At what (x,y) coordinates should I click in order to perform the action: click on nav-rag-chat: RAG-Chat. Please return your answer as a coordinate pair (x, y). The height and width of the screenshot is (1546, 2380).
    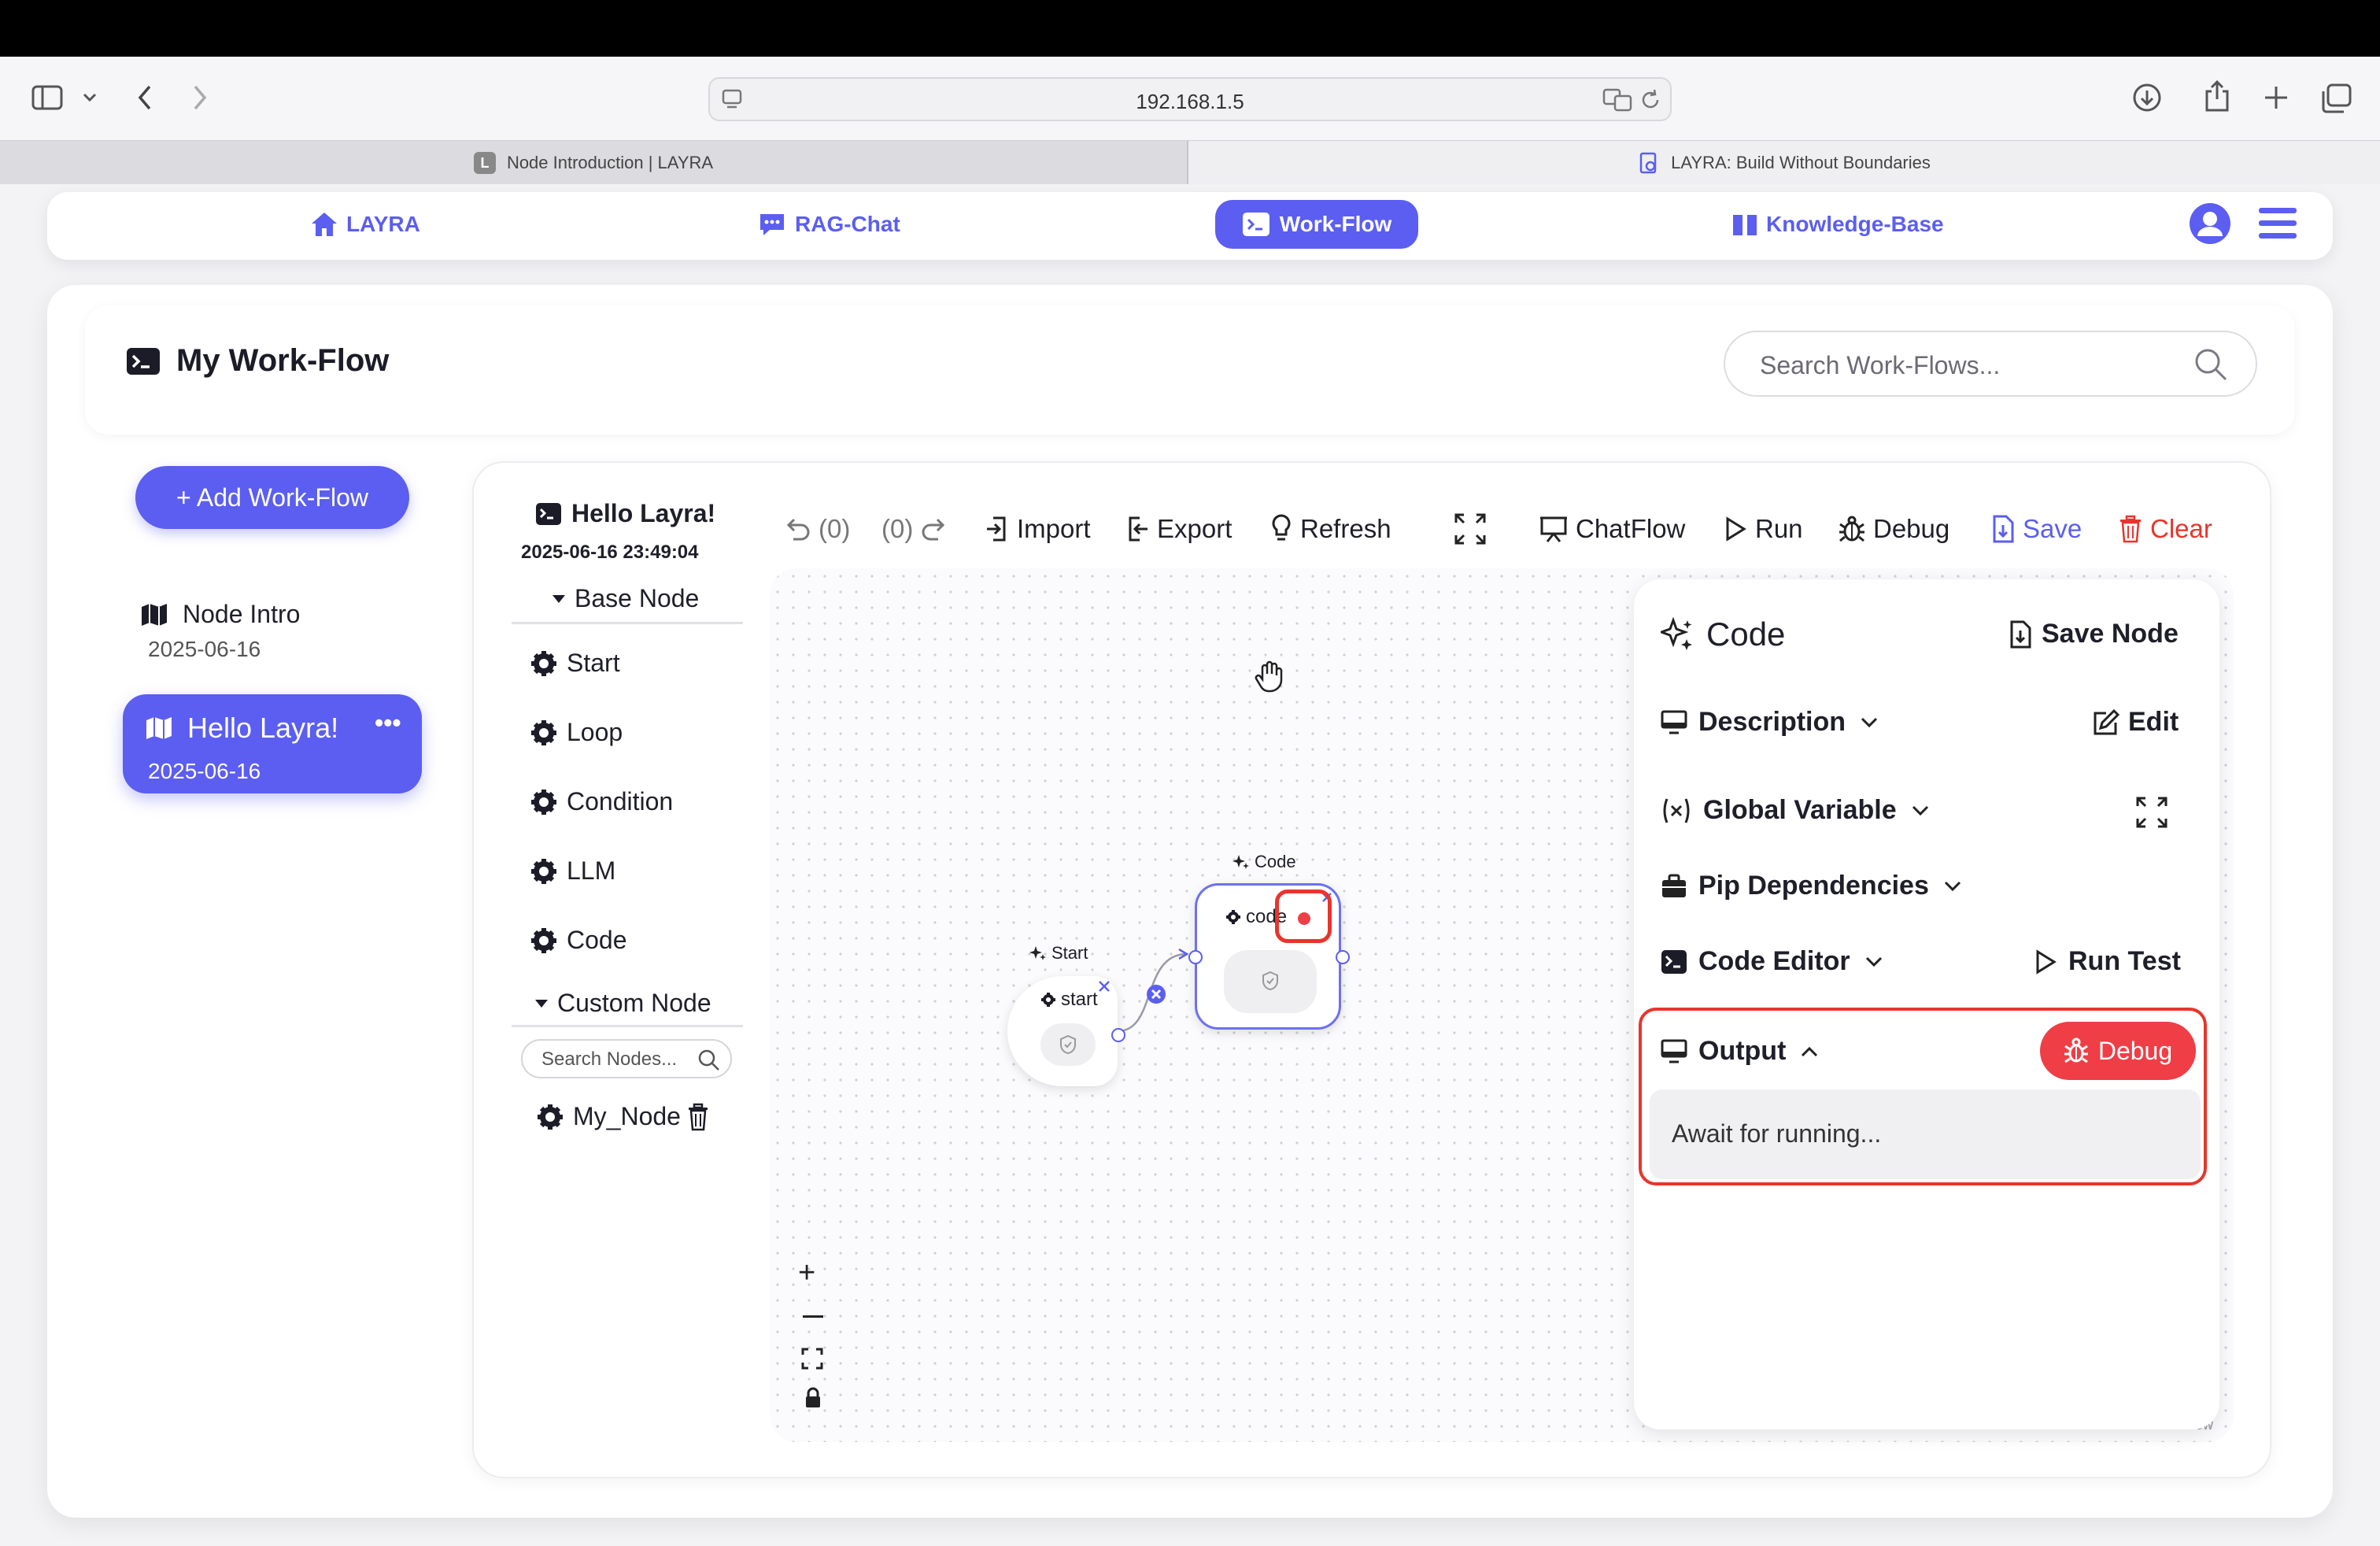
    Looking at the image, I should click on (828, 224).